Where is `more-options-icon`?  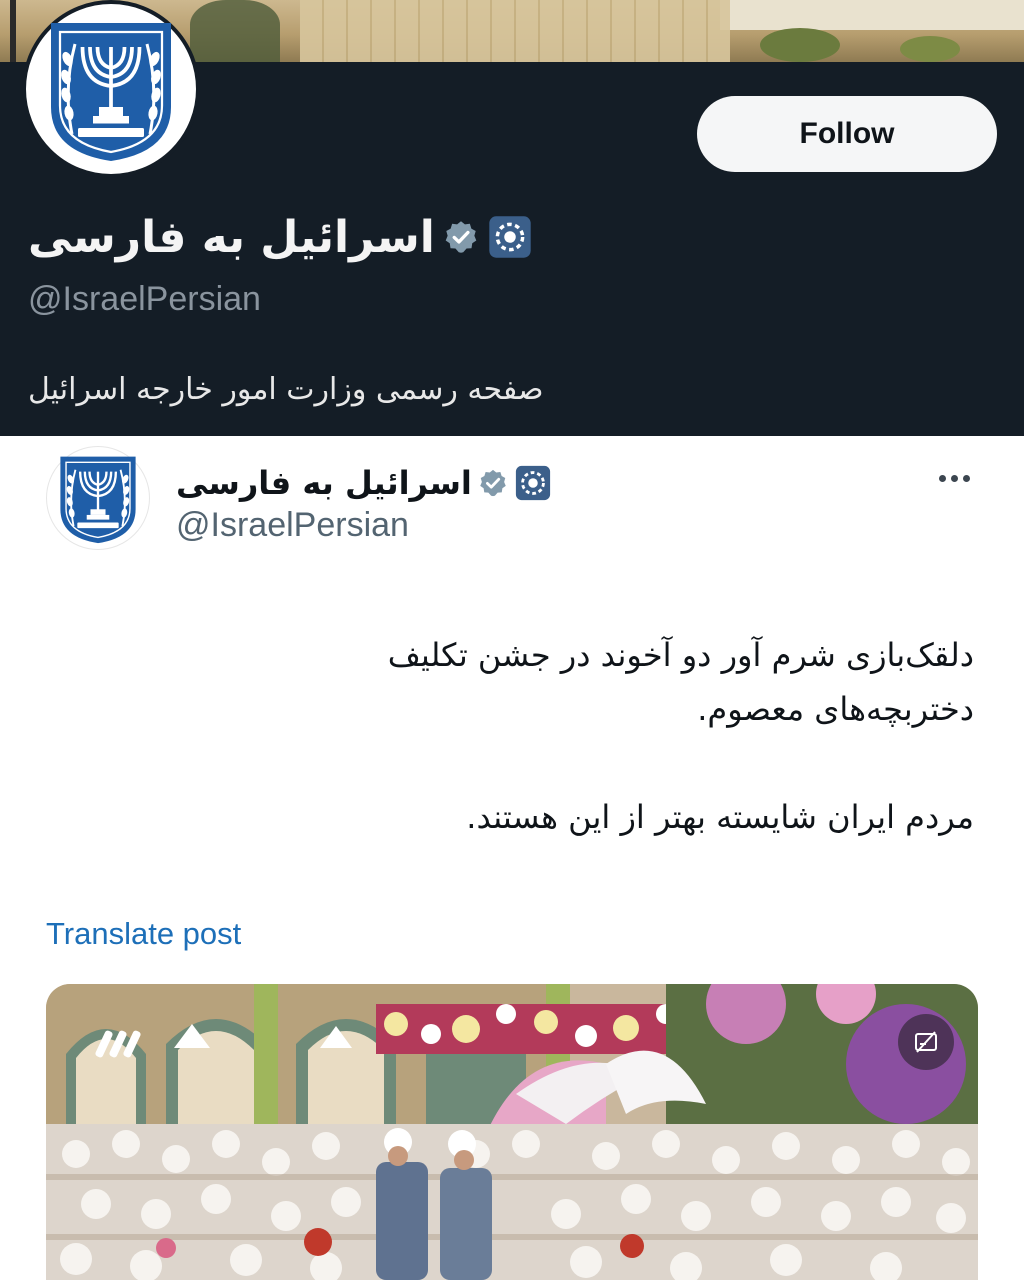 more-options-icon is located at coordinates (954, 478).